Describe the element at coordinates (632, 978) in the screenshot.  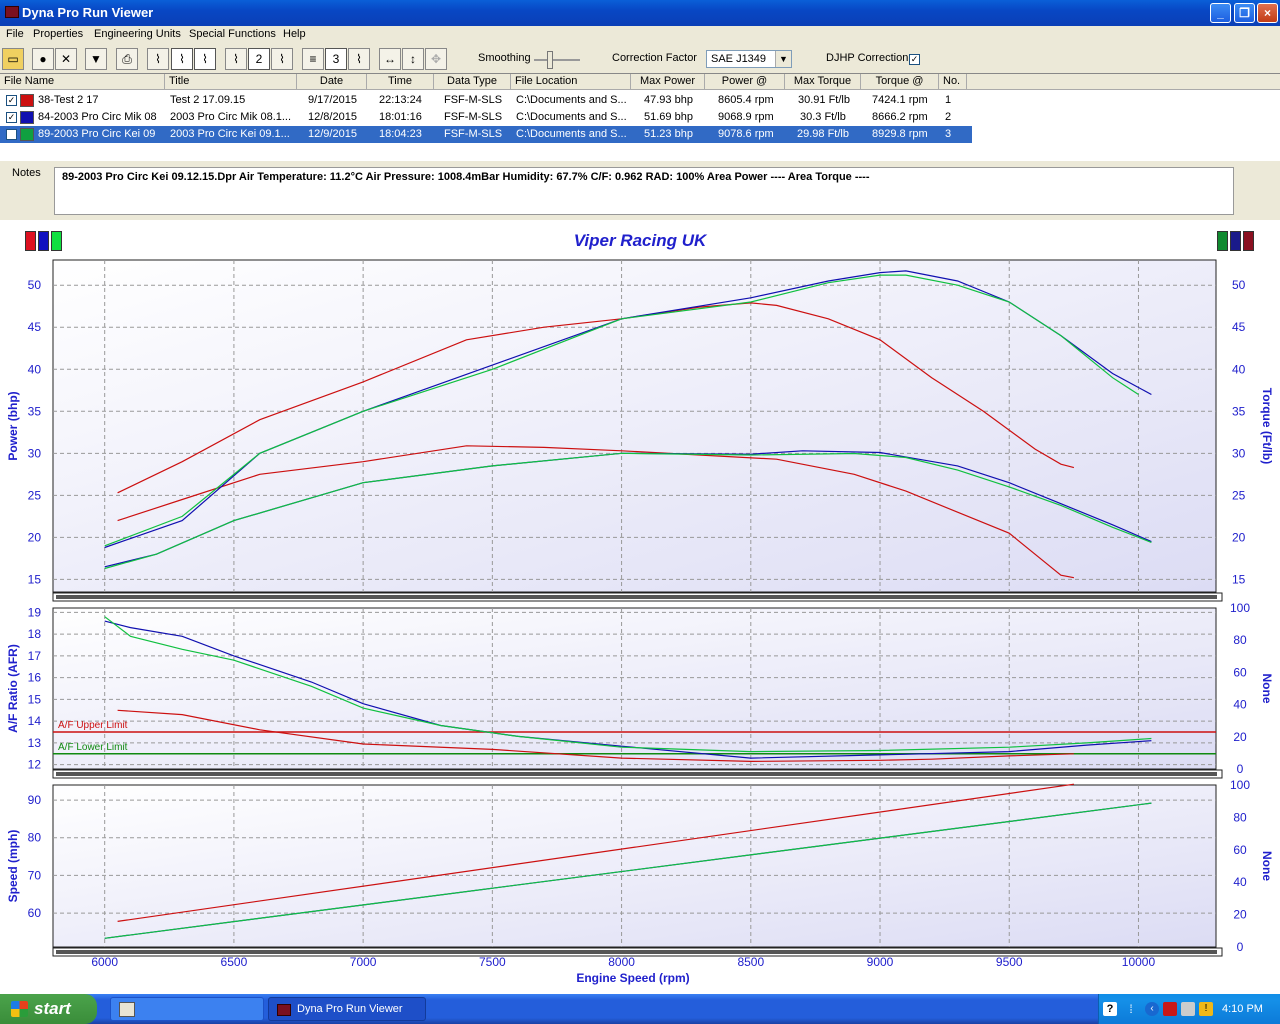
I see `x-axis-label: Engine Speed (rpm)` at that location.